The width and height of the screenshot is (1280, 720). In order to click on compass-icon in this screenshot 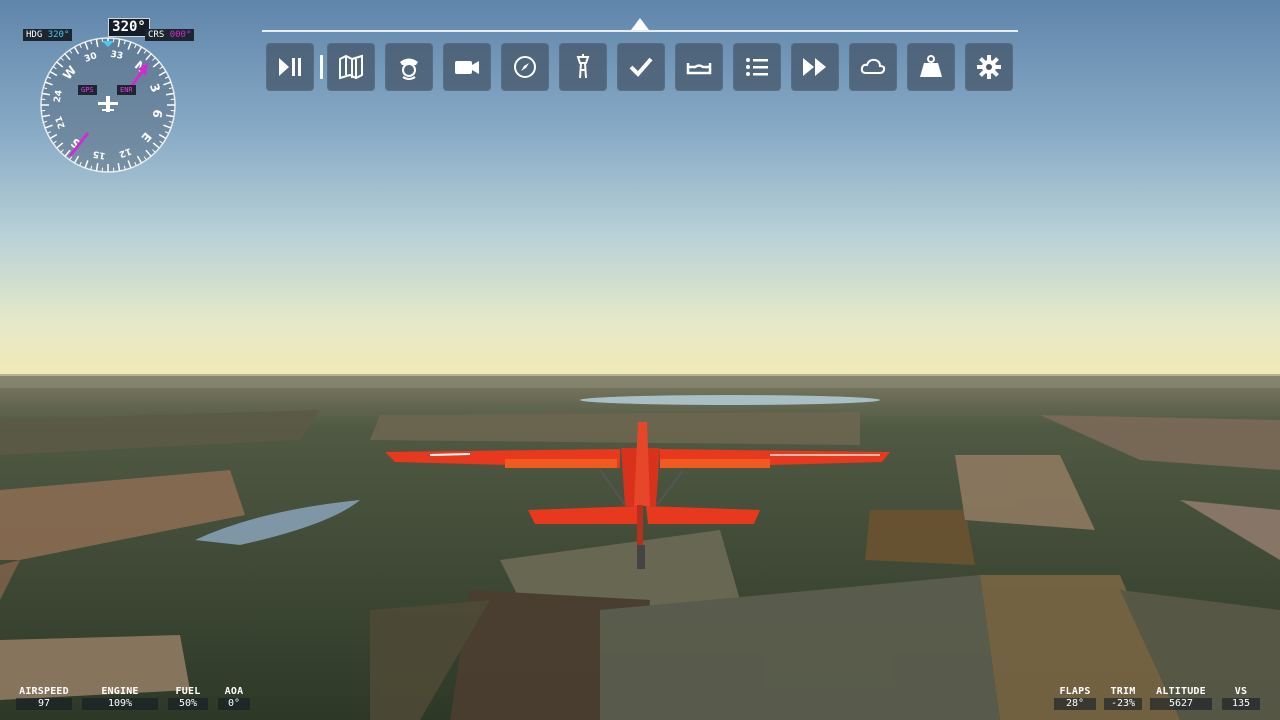, I will do `click(525, 67)`.